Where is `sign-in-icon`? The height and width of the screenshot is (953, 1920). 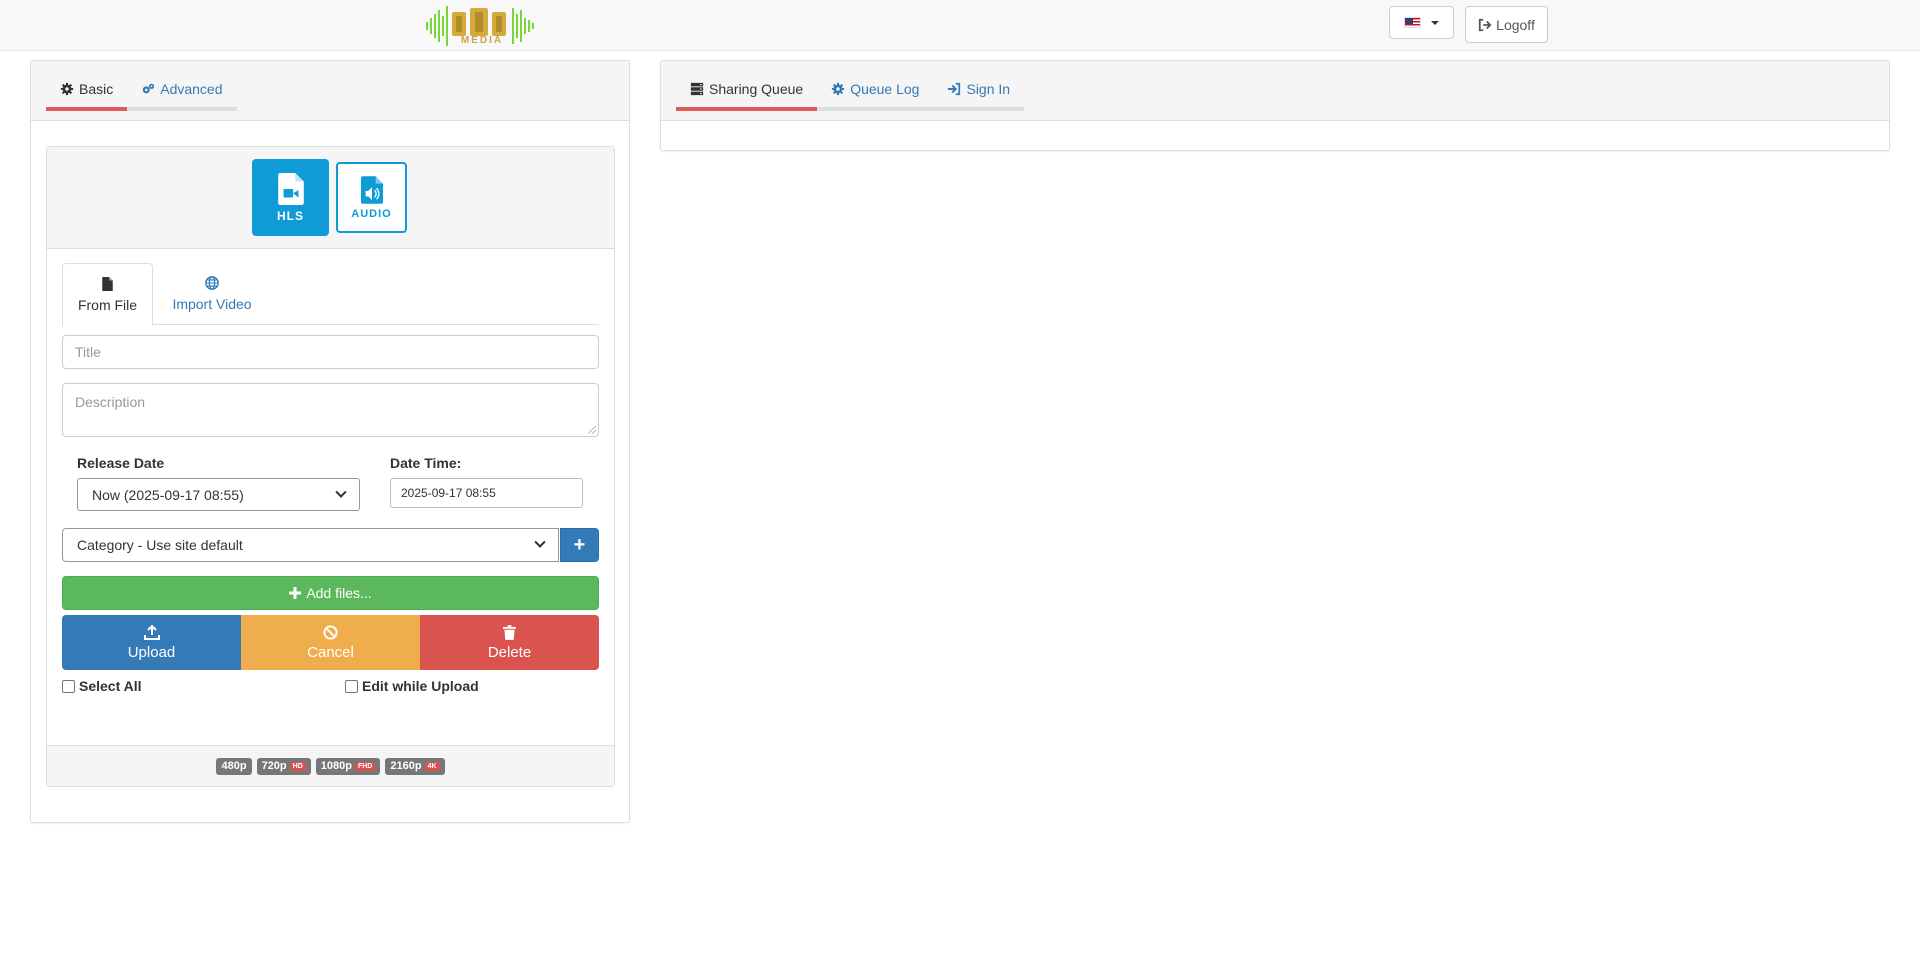
sign-in-icon is located at coordinates (954, 89).